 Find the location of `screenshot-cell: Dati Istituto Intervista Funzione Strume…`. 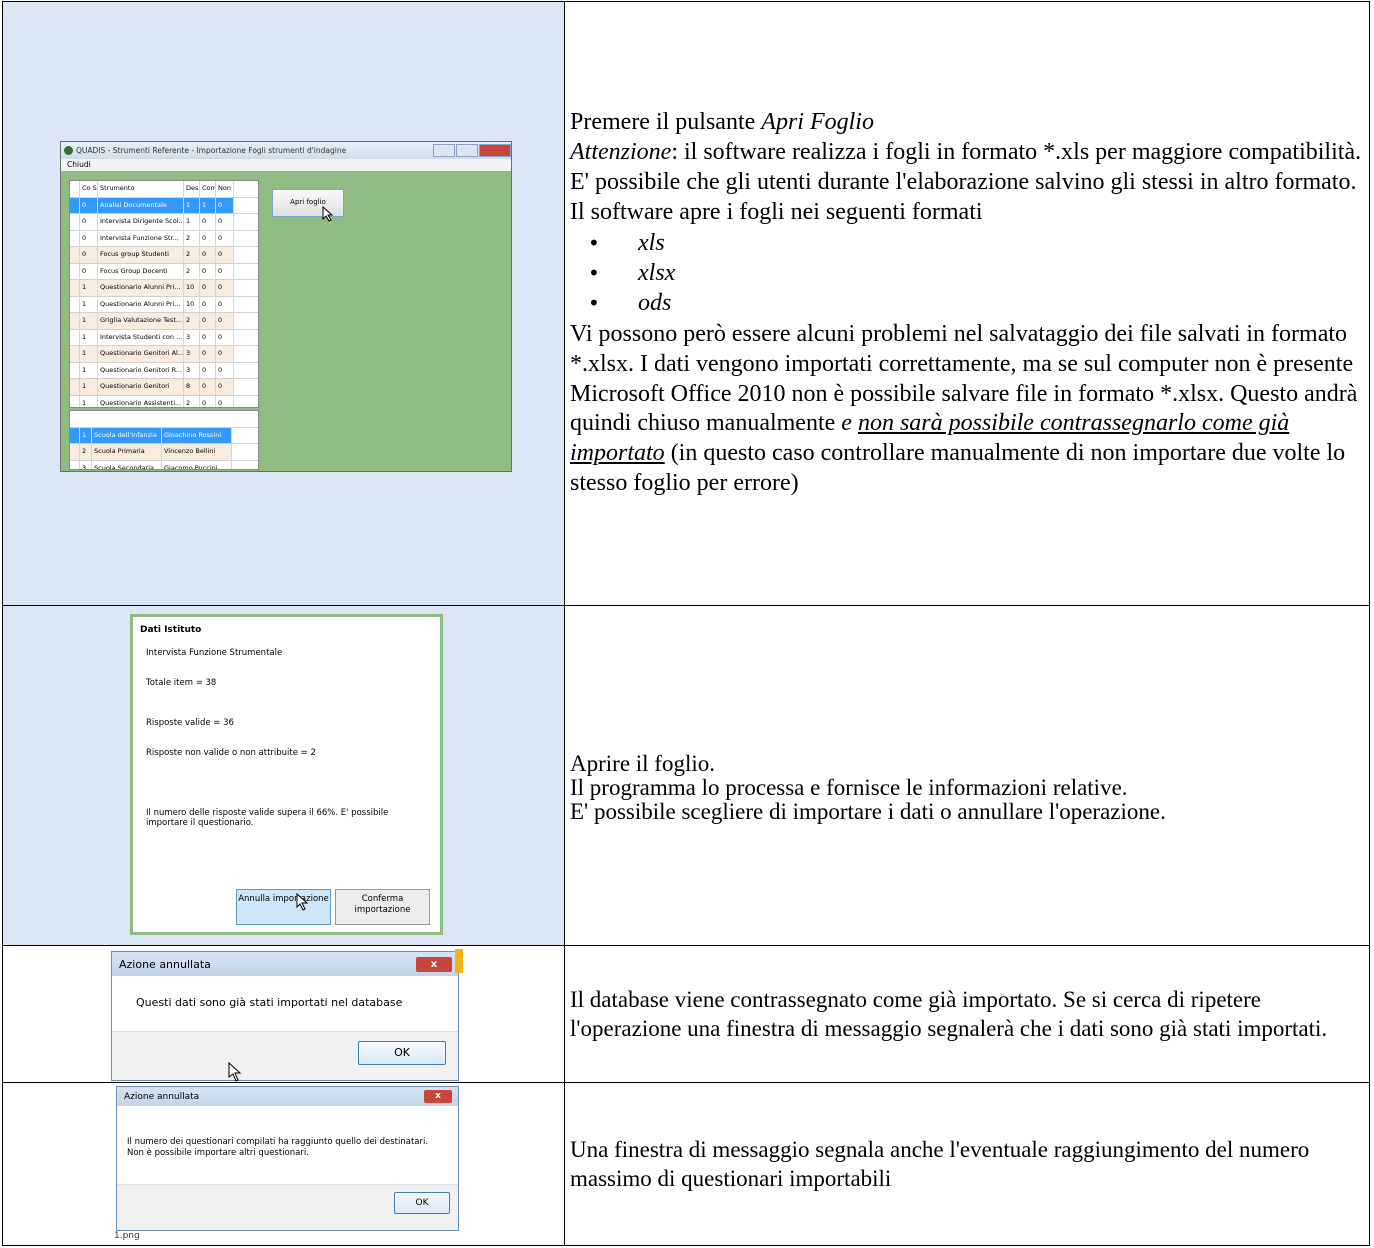

screenshot-cell: Dati Istituto Intervista Funzione Strume… is located at coordinates (283, 775).